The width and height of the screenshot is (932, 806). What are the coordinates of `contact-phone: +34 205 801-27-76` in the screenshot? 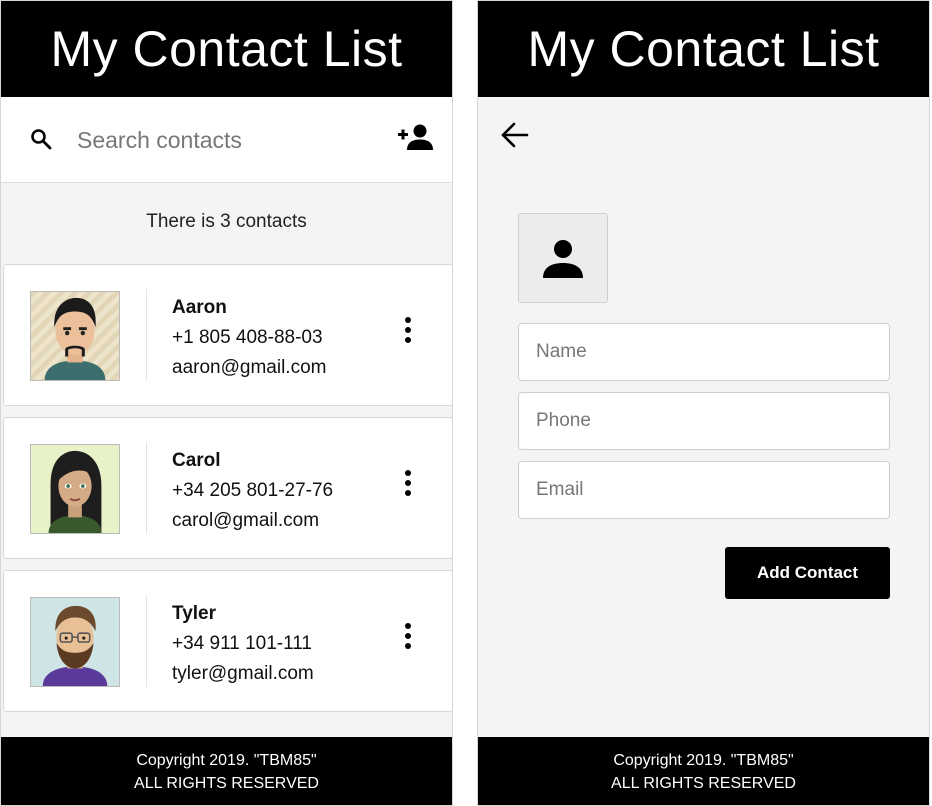 It's located at (253, 490).